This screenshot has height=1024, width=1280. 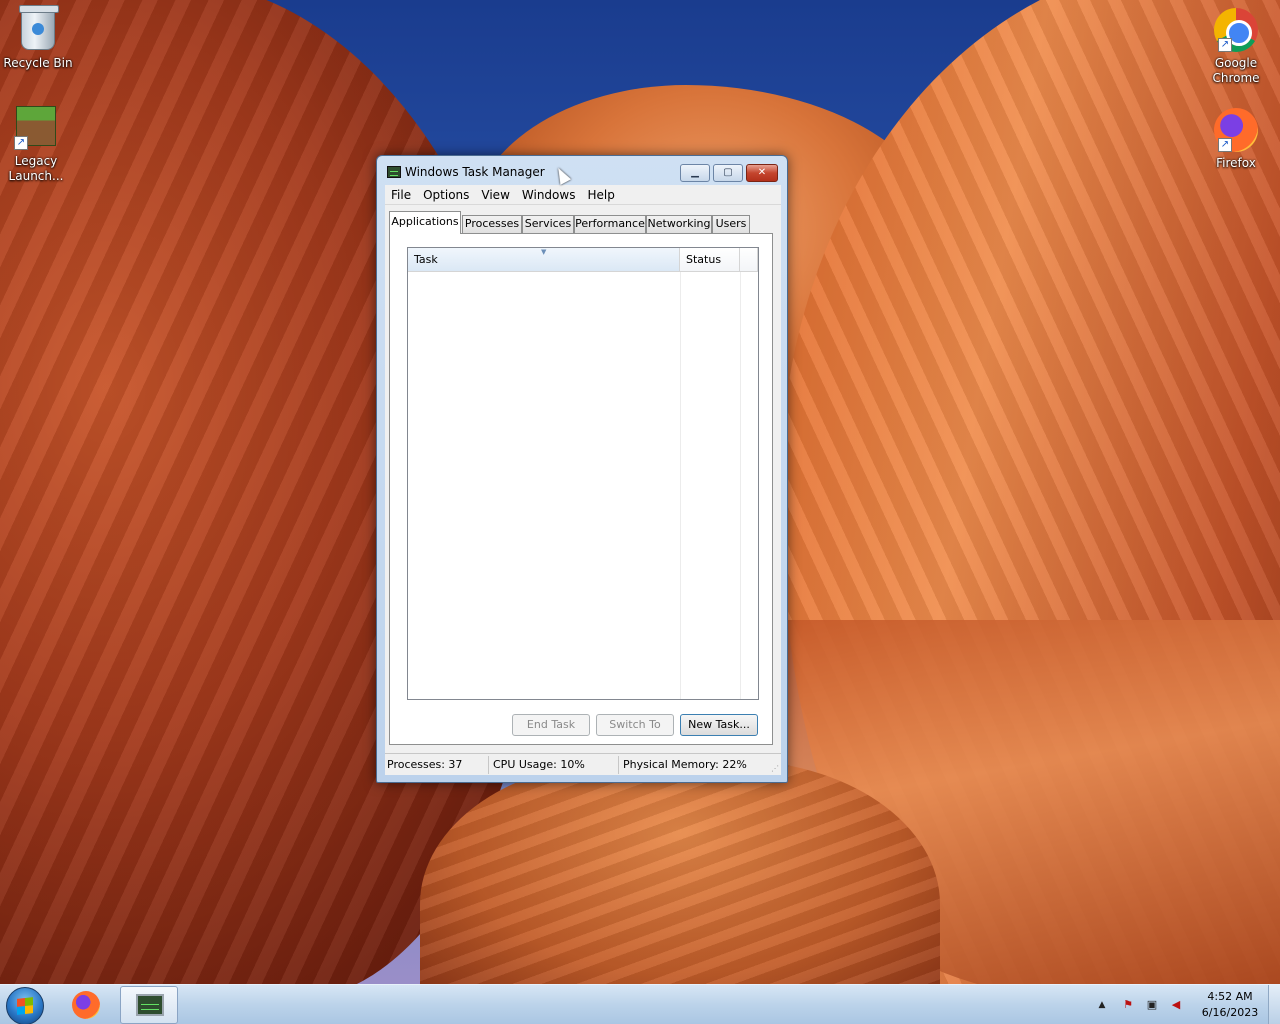 What do you see at coordinates (38, 63) in the screenshot?
I see `desktop-icon-label: Recycle Bin` at bounding box center [38, 63].